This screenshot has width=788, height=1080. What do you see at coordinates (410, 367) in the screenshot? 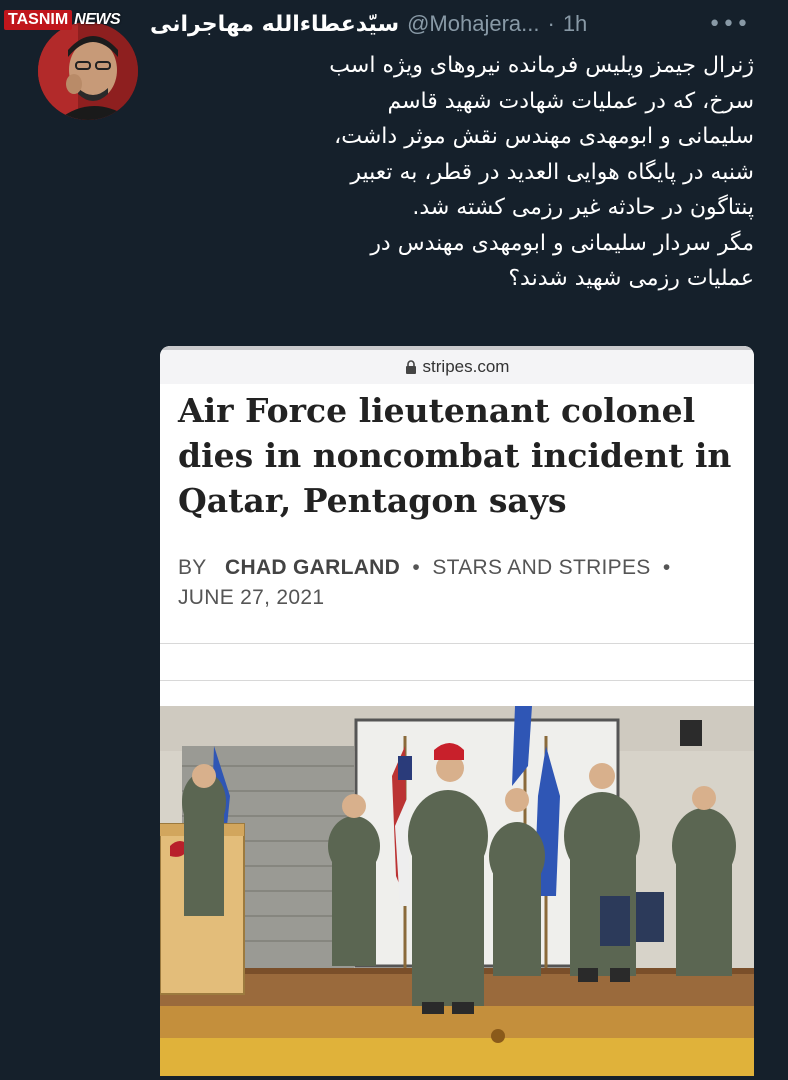
I see `lock-icon` at bounding box center [410, 367].